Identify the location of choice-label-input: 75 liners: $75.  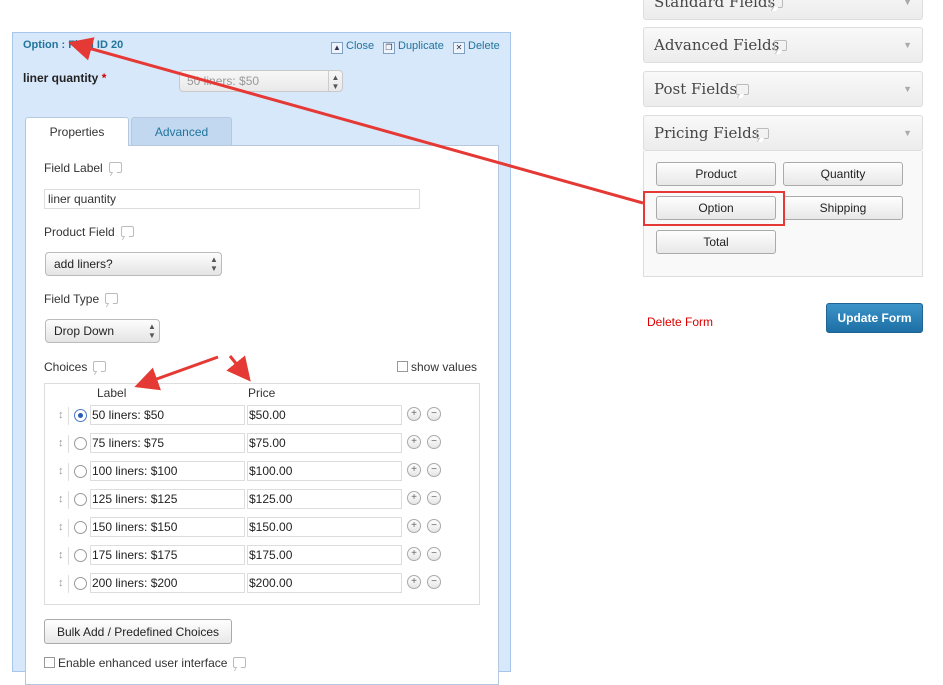
(167, 443).